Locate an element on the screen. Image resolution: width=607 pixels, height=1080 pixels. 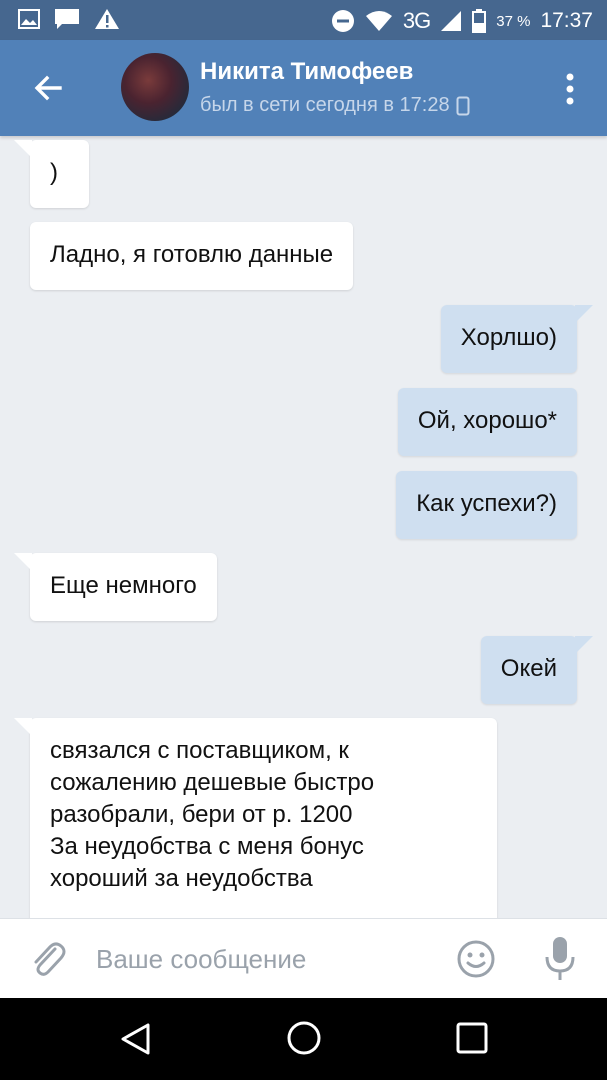
network-type: 3G is located at coordinates (416, 20).